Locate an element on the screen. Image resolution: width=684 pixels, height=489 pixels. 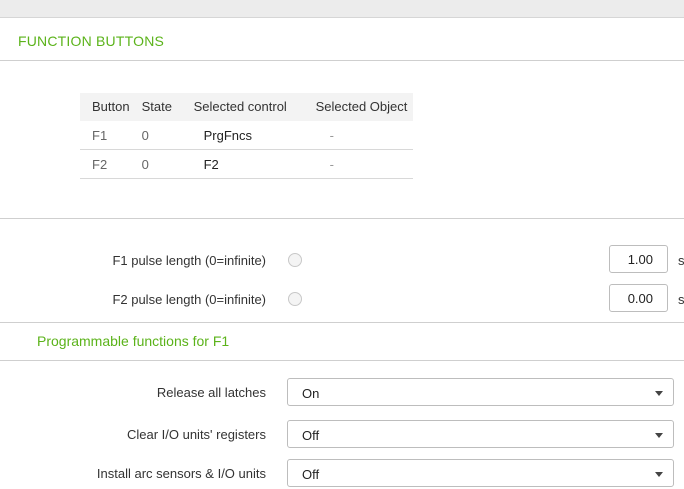
cell-button: F2 is located at coordinates (108, 164).